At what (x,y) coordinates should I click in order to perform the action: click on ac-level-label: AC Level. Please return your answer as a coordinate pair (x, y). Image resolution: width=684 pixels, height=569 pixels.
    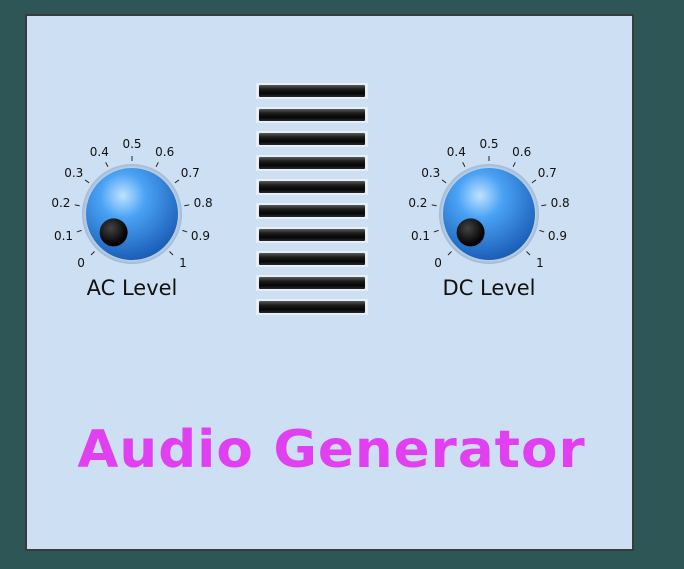
    Looking at the image, I should click on (132, 288).